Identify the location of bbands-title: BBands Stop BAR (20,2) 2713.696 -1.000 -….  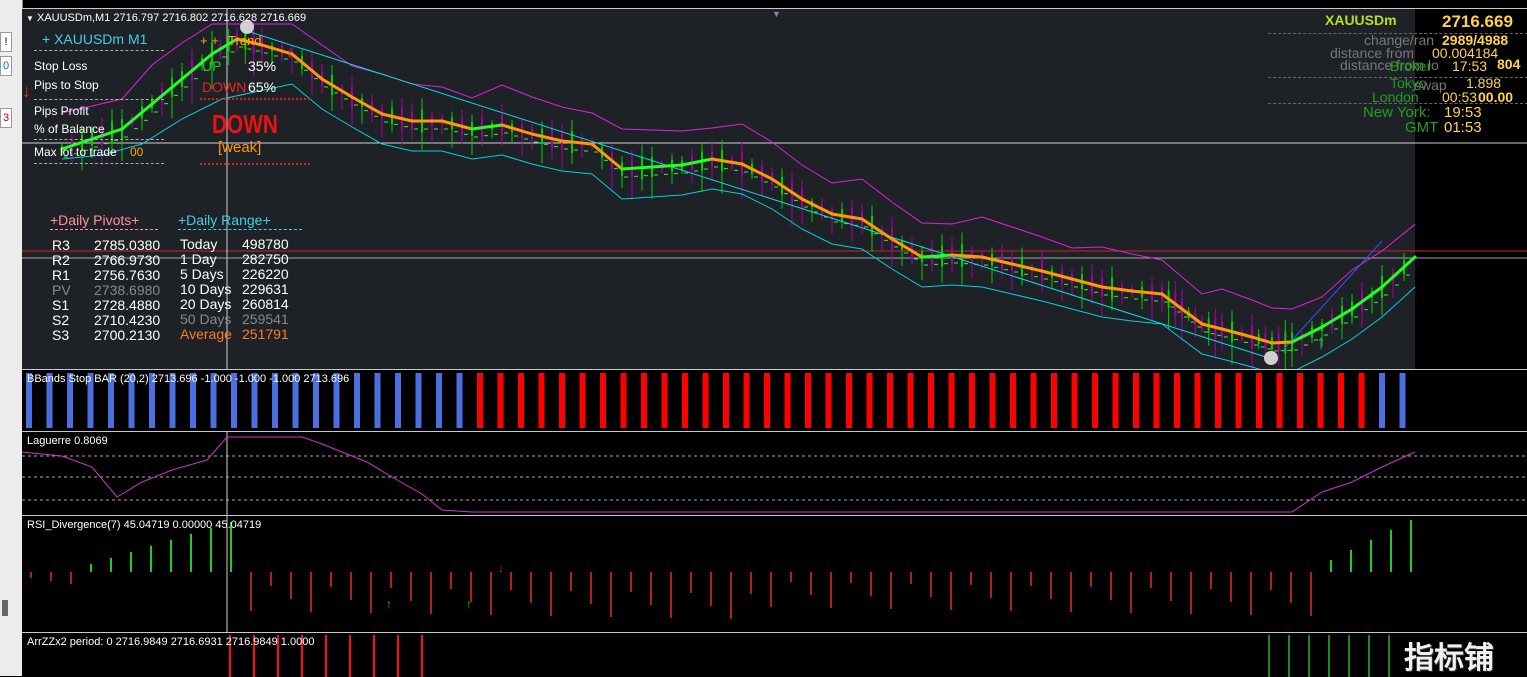
(188, 379).